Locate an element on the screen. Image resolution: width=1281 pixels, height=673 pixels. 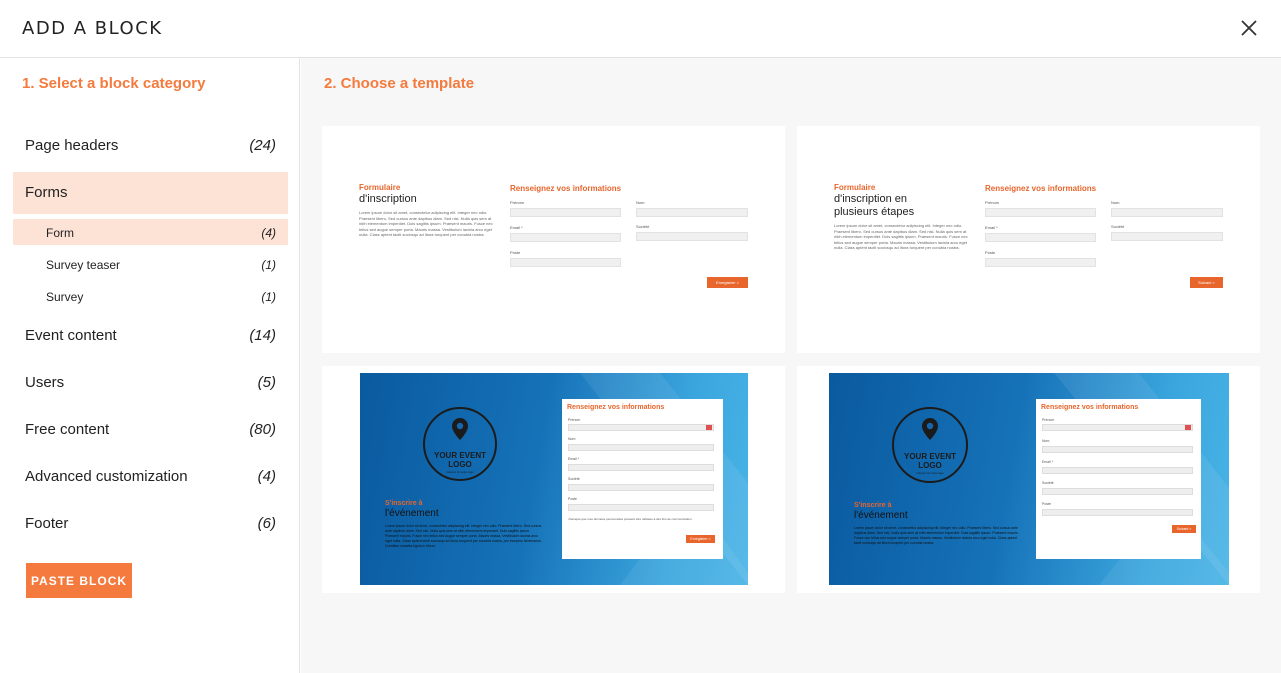
category-step-title: 1. Select a block category is located at coordinates (114, 83).